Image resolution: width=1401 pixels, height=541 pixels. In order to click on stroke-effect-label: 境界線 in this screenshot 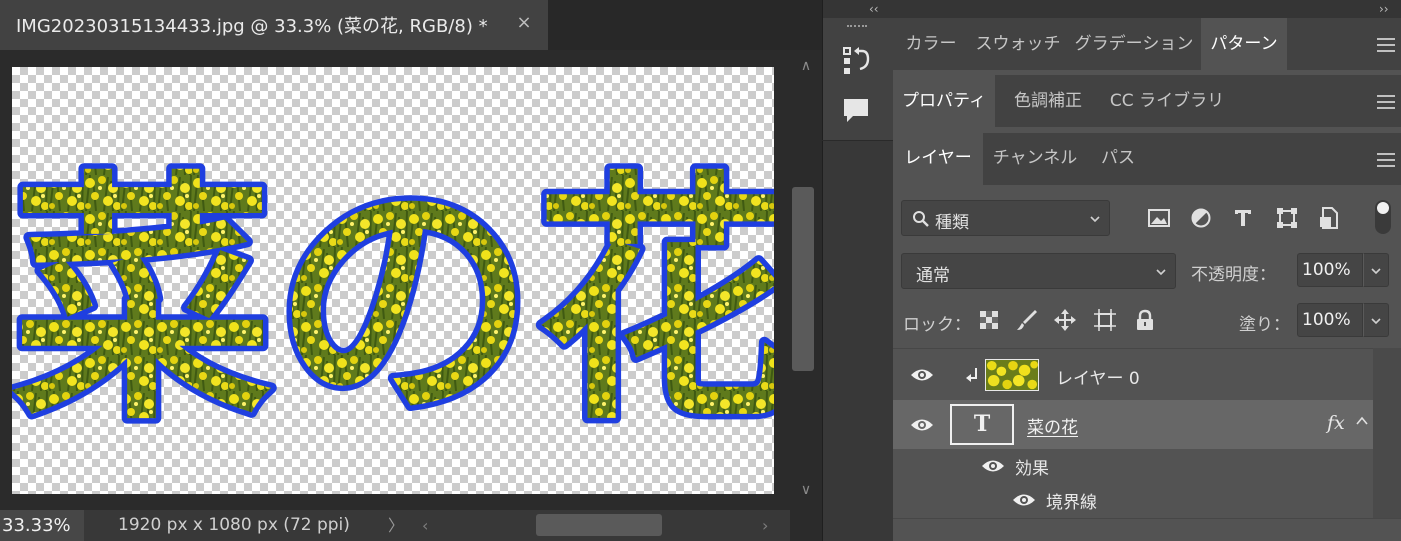, I will do `click(1071, 503)`.